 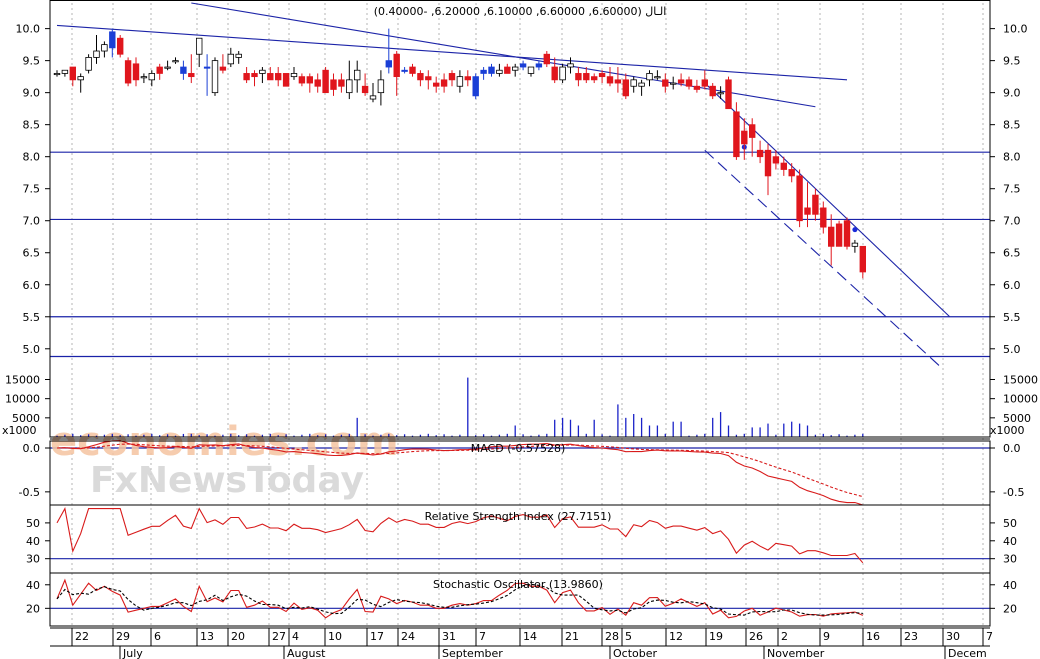 What do you see at coordinates (32, 221) in the screenshot?
I see `price-ytick-left: 7.0` at bounding box center [32, 221].